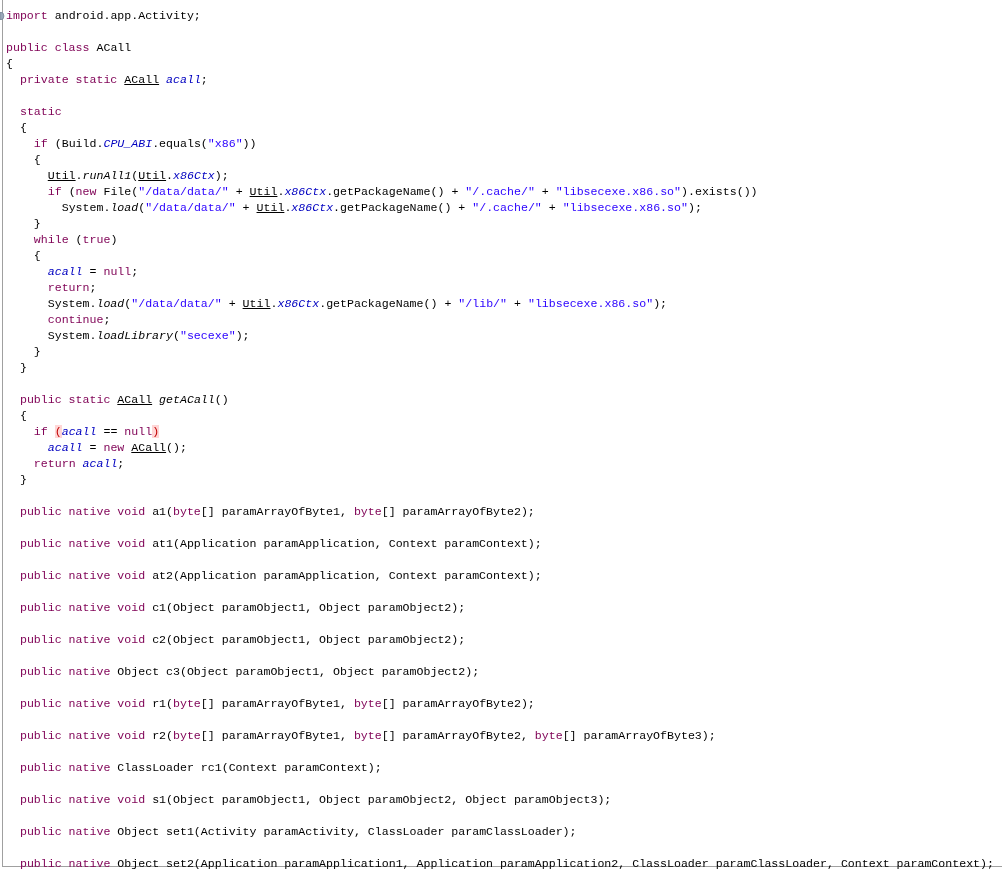 Image resolution: width=1002 pixels, height=877 pixels. I want to click on code-line: continue;, so click(78, 320).